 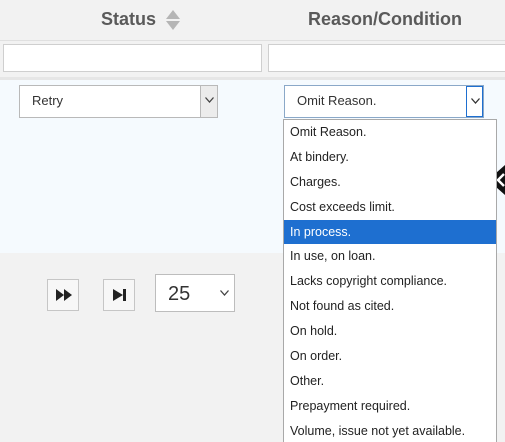 I want to click on next-page-button, so click(x=63, y=295).